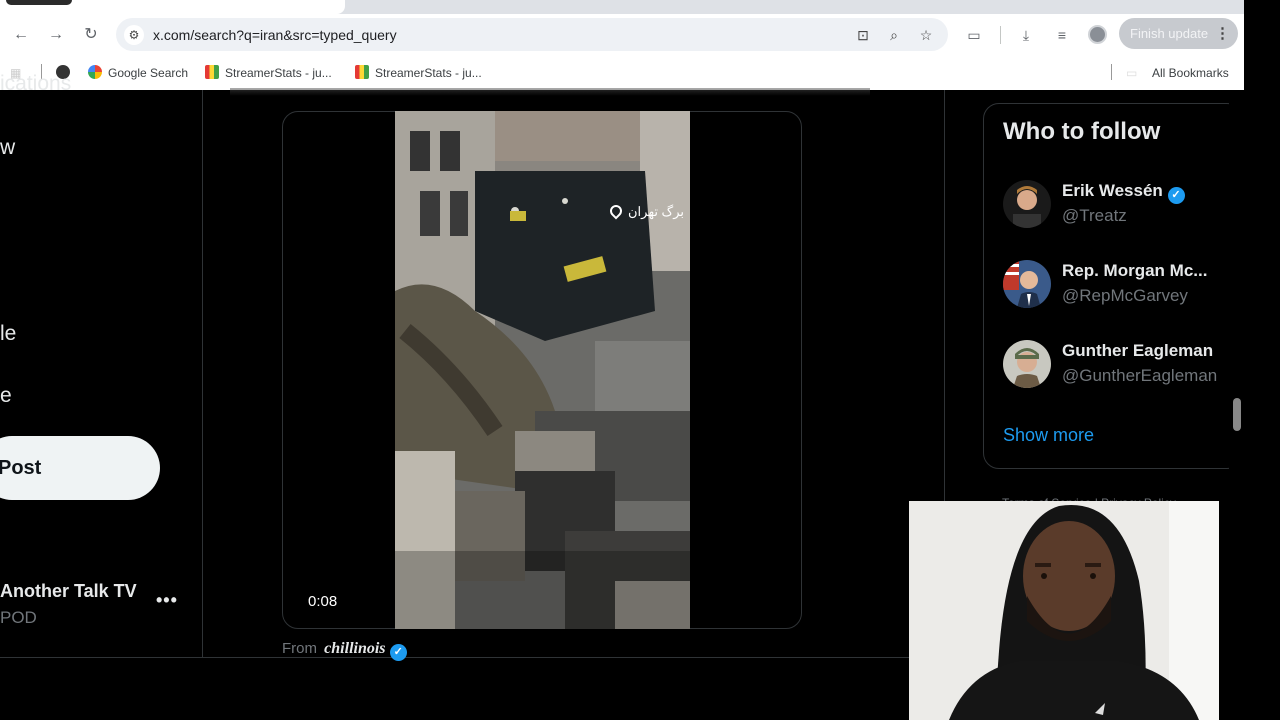 Image resolution: width=1280 pixels, height=720 pixels. Describe the element at coordinates (1169, 33) in the screenshot. I see `finish-update-label: Finish update` at that location.